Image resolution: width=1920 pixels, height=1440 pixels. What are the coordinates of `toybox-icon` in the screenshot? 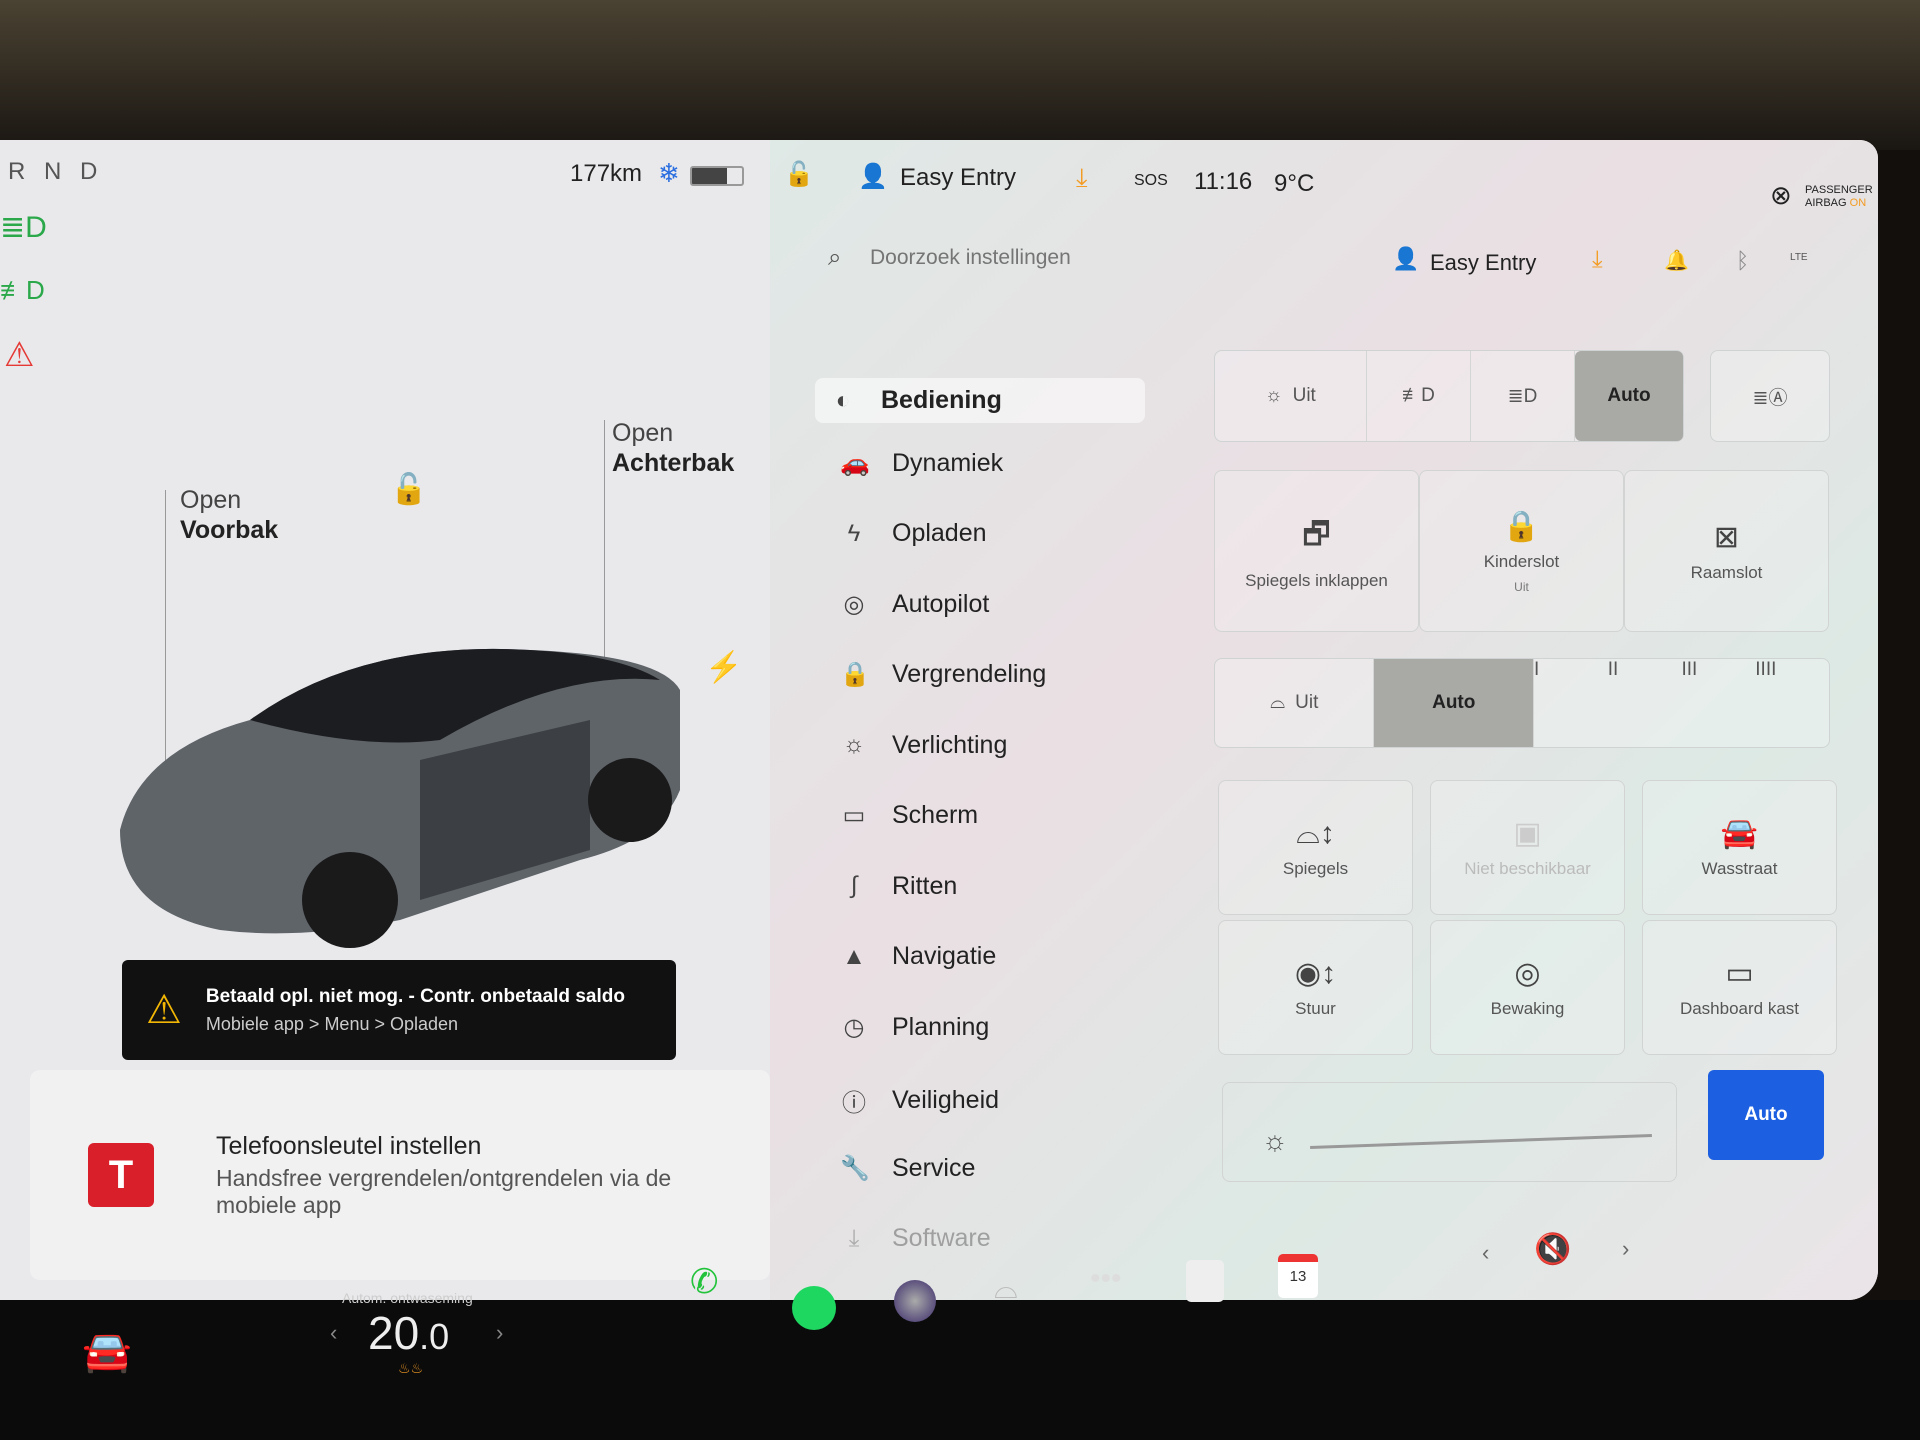 It's located at (1205, 1281).